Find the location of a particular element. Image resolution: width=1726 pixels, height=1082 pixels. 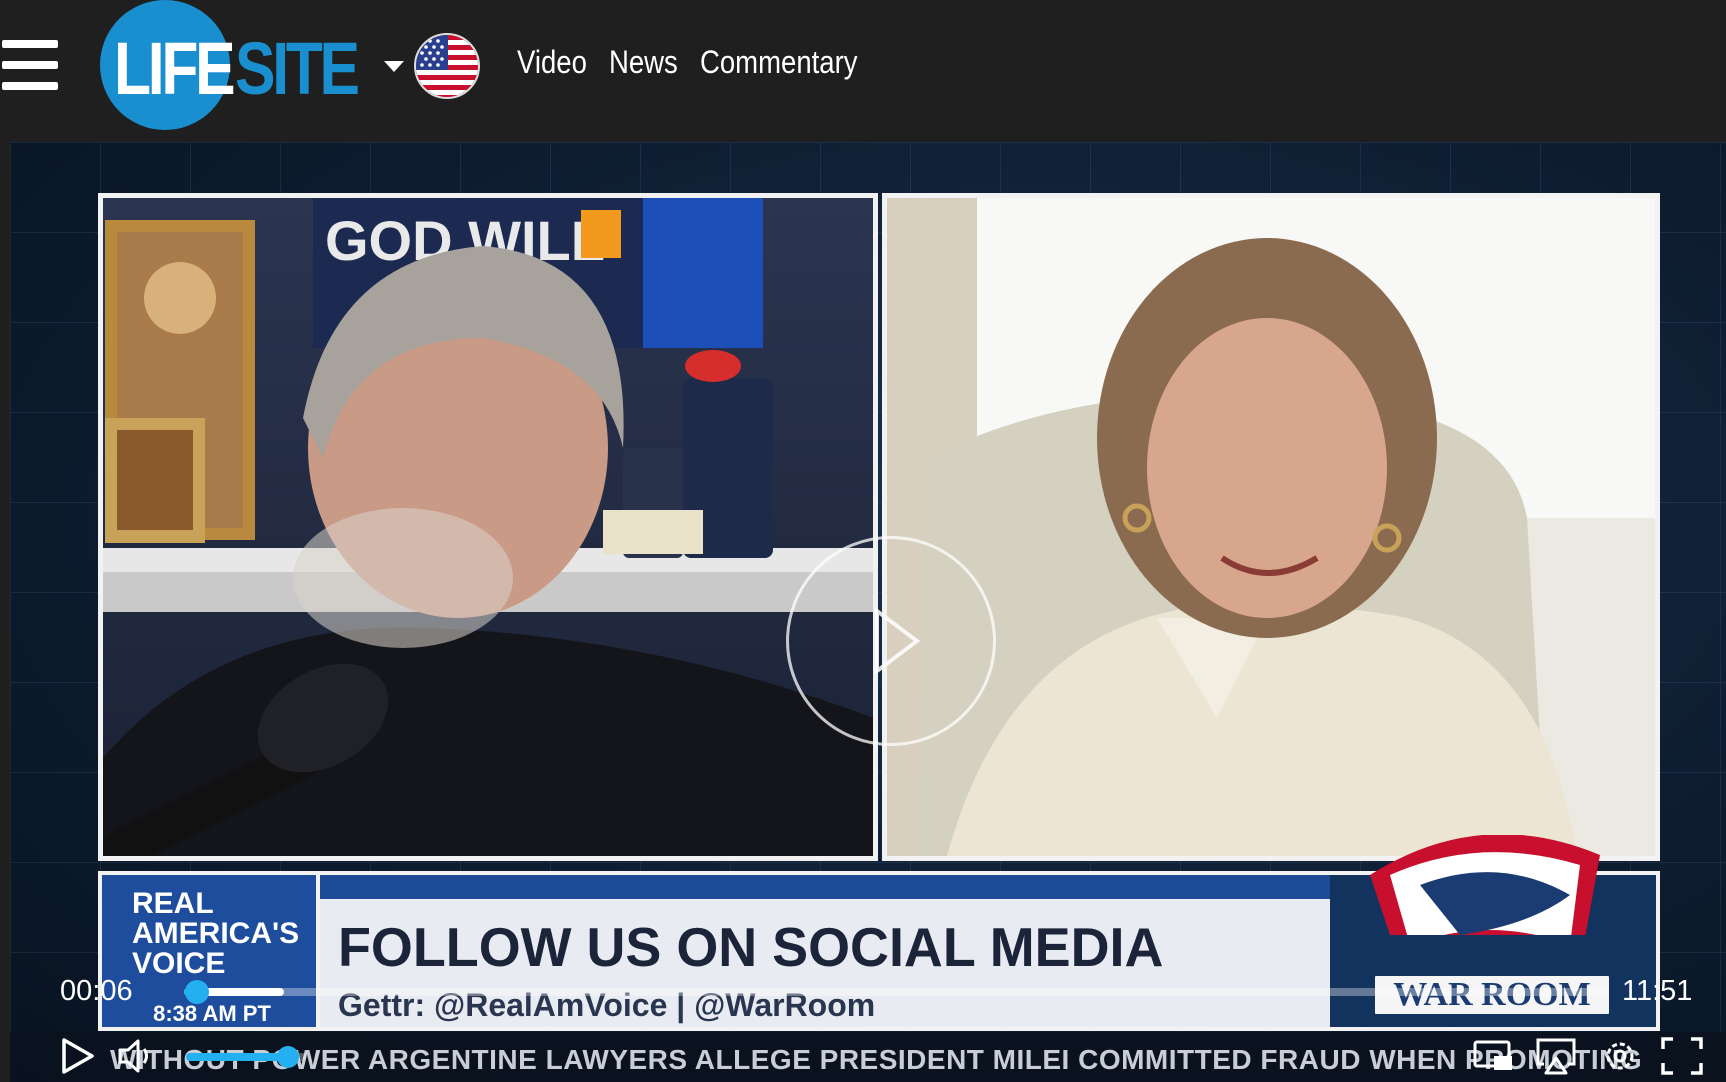

broadcast-time: 8:38 AM PT is located at coordinates (212, 1013).